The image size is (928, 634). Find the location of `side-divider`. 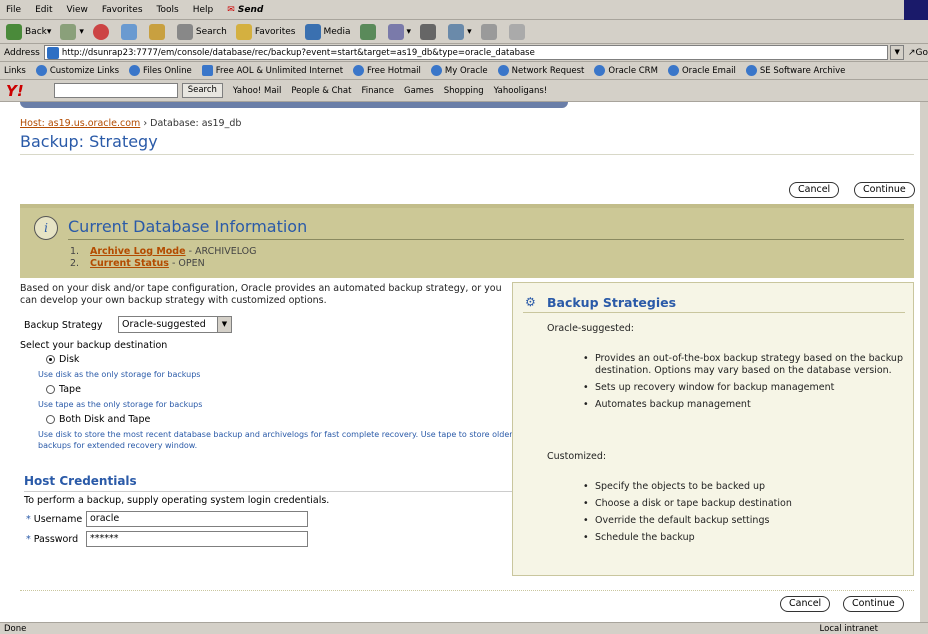

side-divider is located at coordinates (714, 312).